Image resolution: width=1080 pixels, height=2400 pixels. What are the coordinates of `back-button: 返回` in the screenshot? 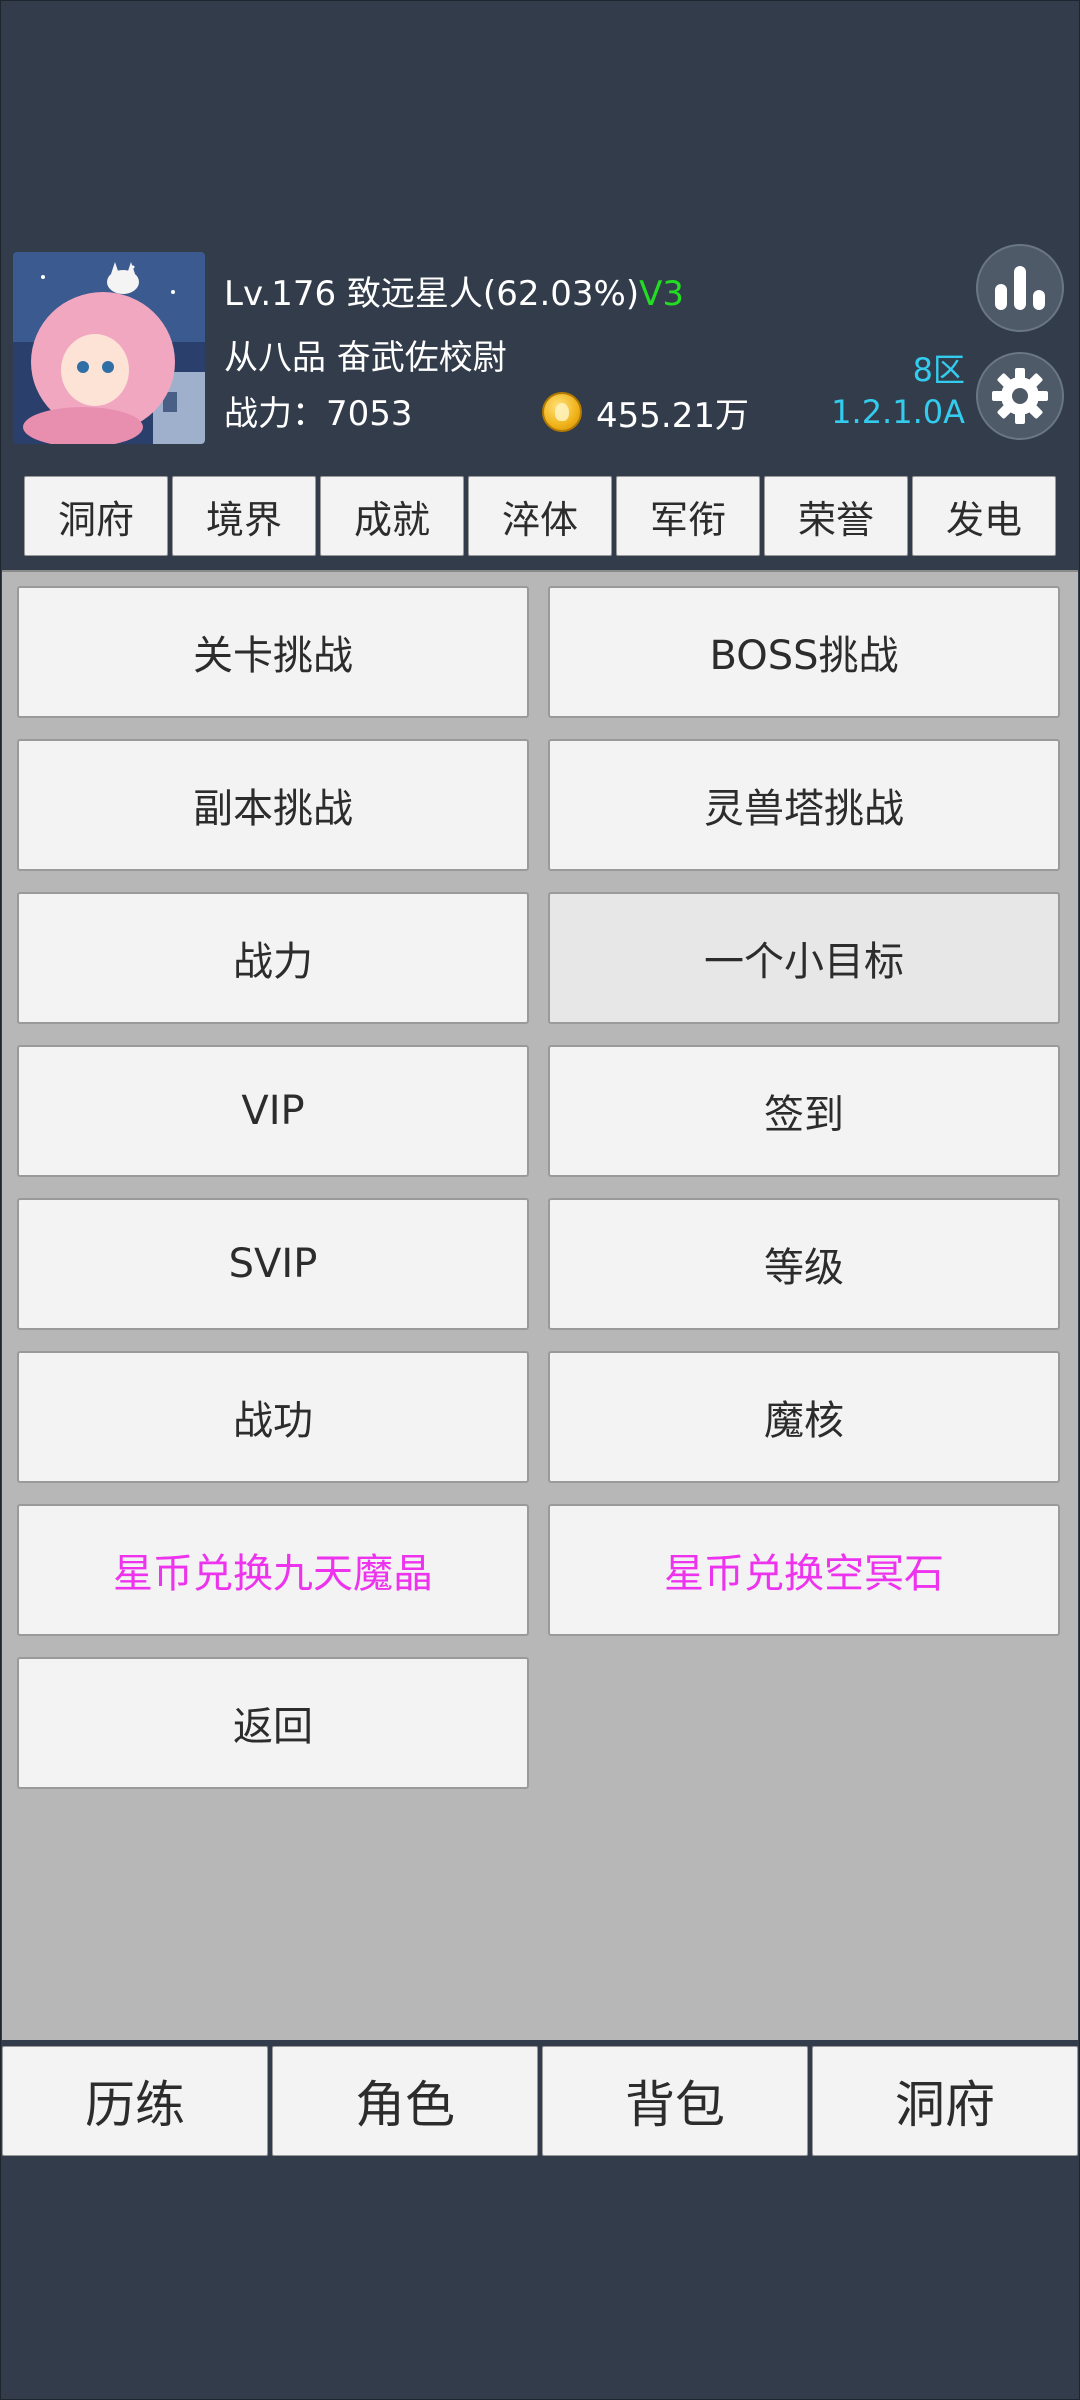 It's located at (273, 1723).